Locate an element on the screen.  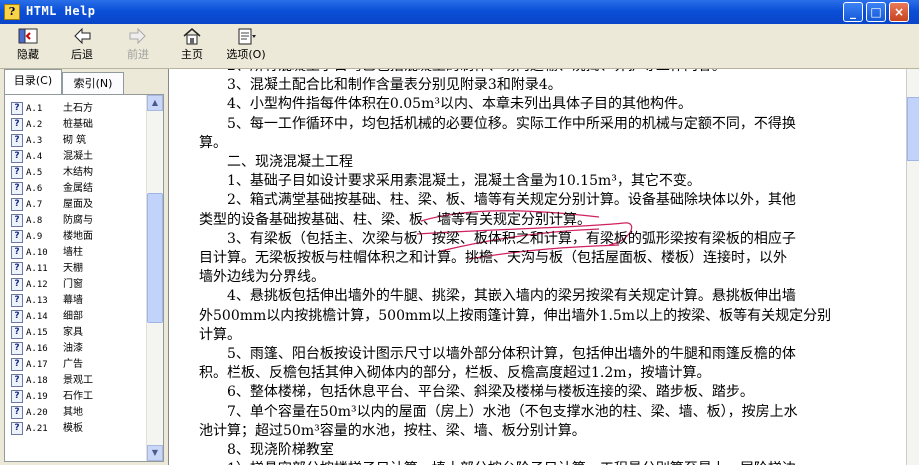
tree-item: ? A.1 土石方 is located at coordinates (49, 109).